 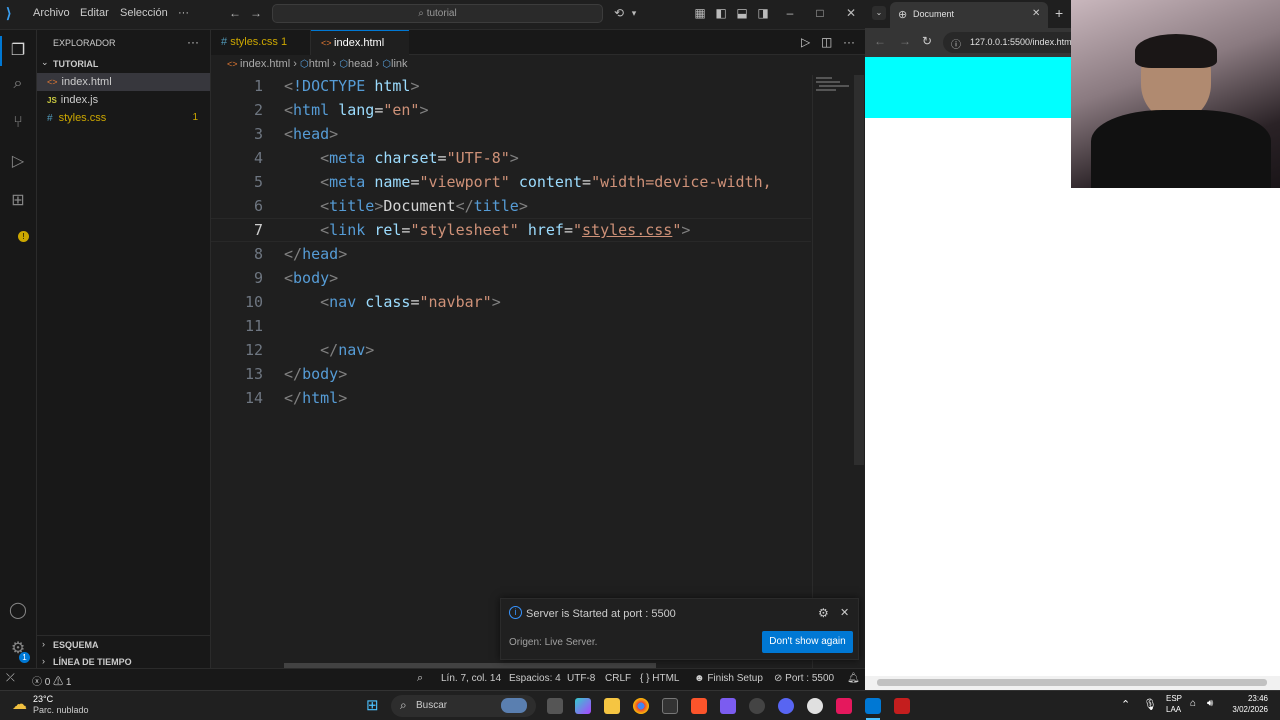 I want to click on tab-styles-css: # styles.css 1, so click(x=261, y=42).